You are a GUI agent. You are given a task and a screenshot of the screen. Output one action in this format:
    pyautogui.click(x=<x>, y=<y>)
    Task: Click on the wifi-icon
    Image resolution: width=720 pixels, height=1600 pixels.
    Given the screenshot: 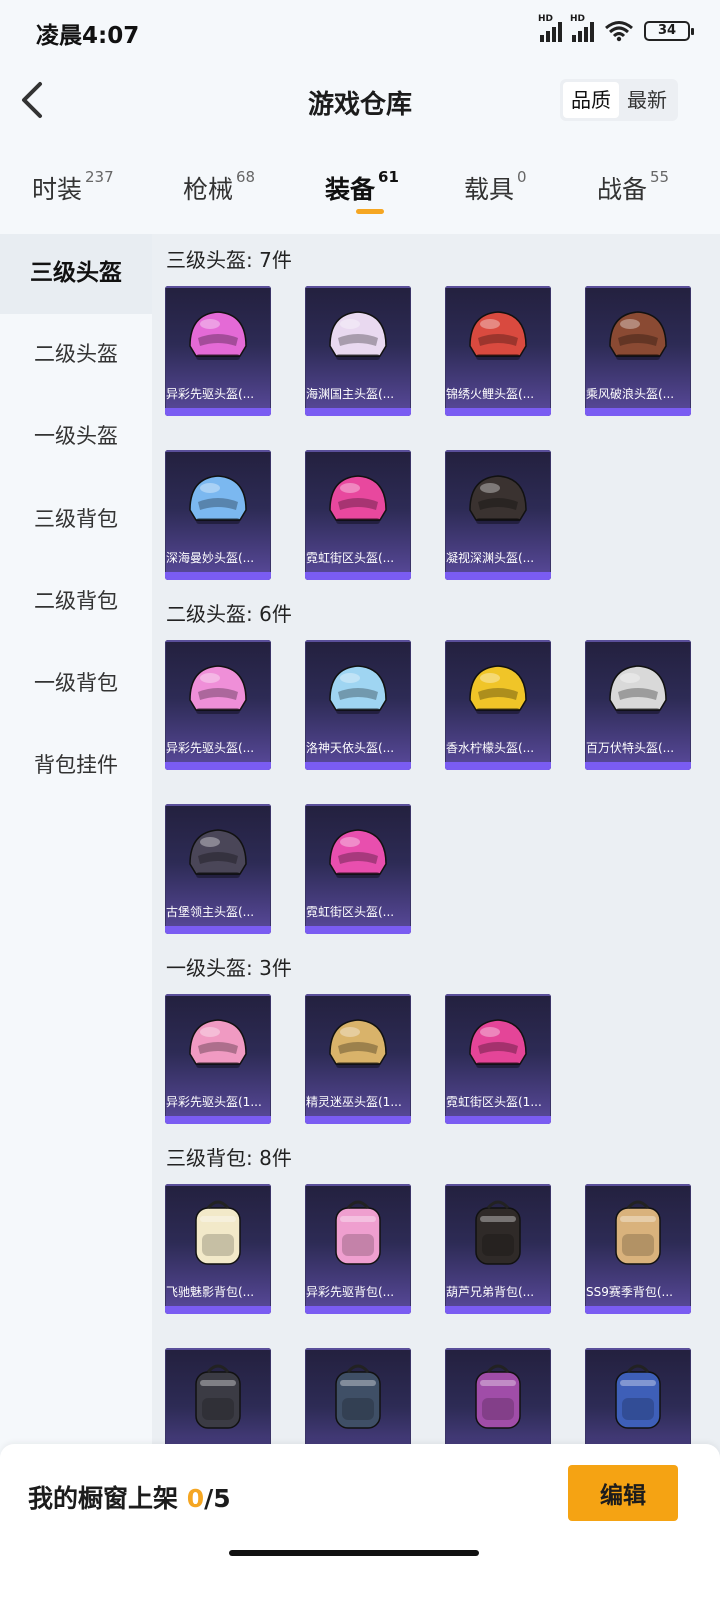 What is the action you would take?
    pyautogui.click(x=619, y=31)
    